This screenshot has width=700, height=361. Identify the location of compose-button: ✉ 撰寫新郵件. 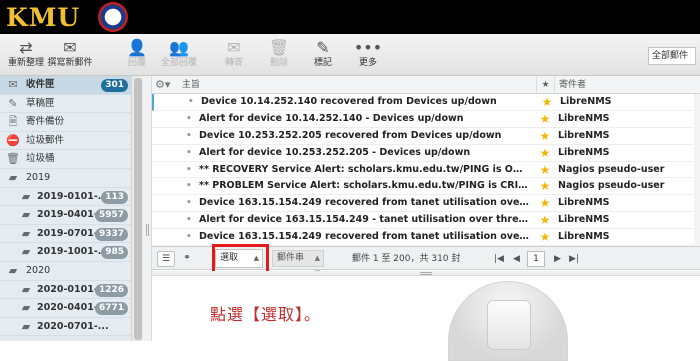
(70, 53).